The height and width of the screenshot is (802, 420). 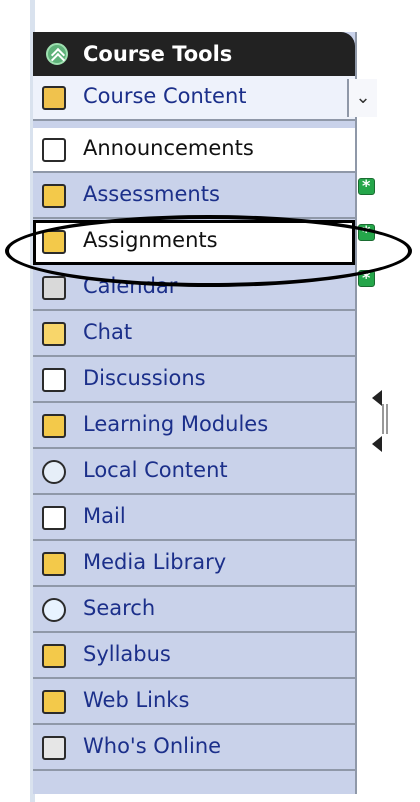 I want to click on cd-icon, so click(x=54, y=472).